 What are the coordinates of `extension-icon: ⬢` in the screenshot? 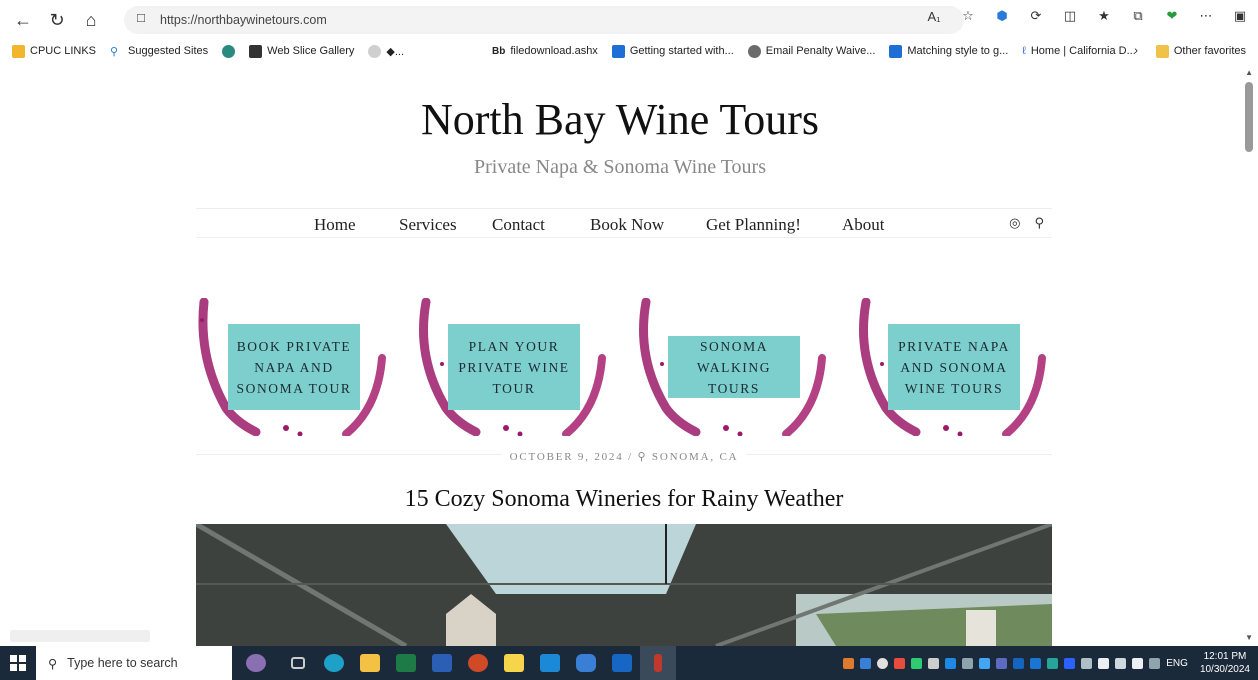 It's located at (1002, 16).